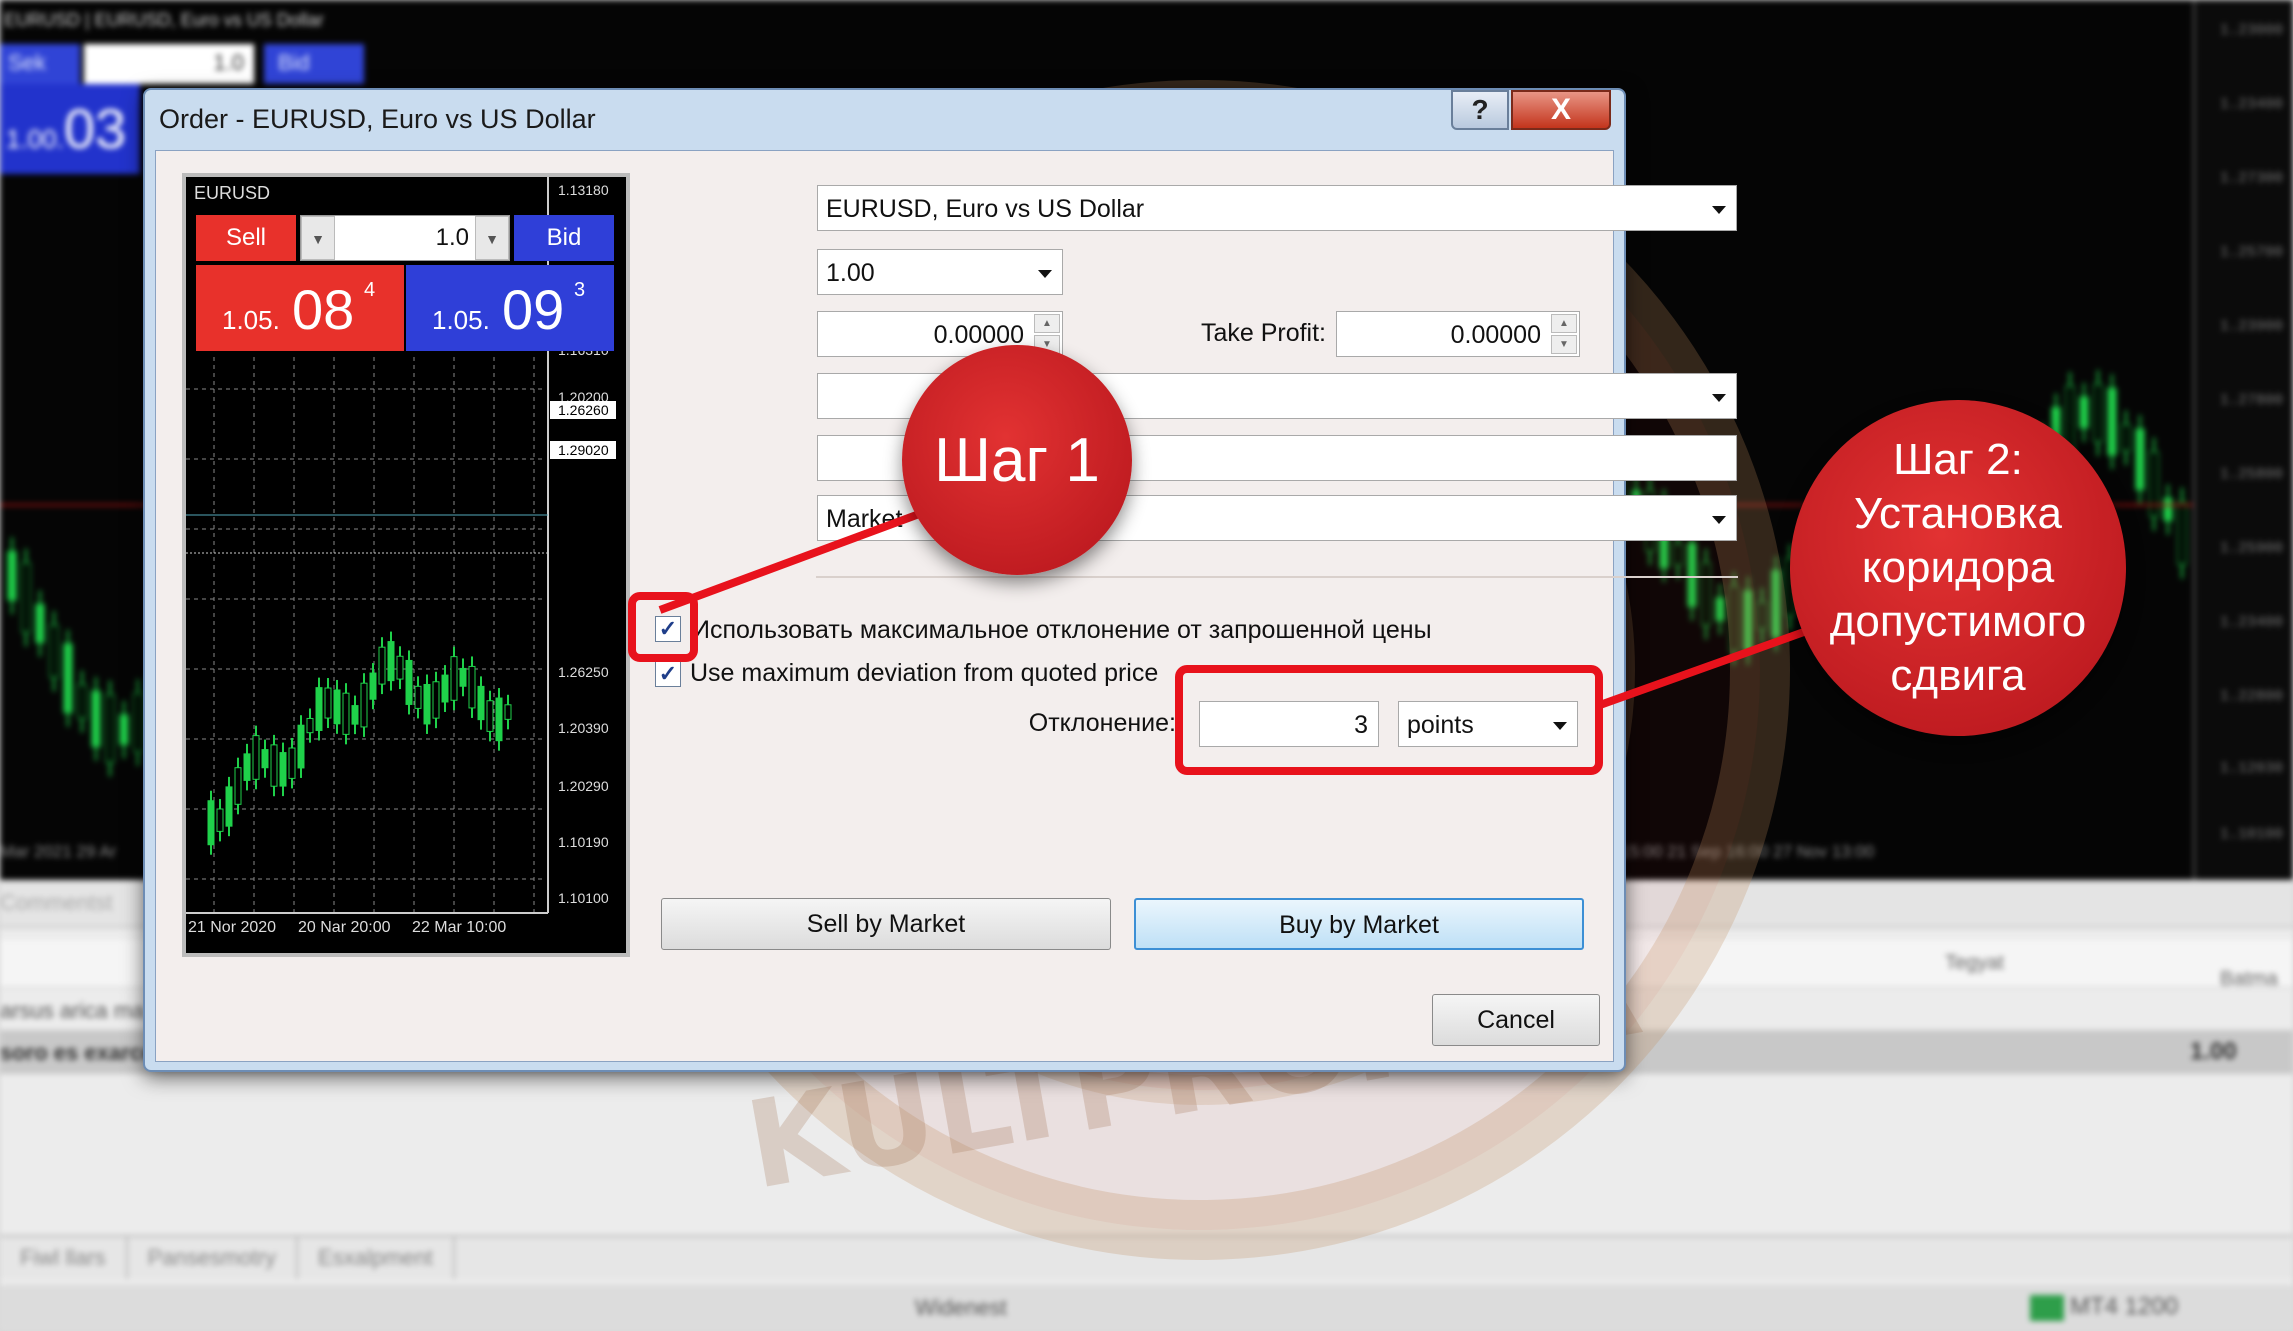 This screenshot has width=2293, height=1331. What do you see at coordinates (1564, 334) in the screenshot?
I see `take-profit-spinner: ▲ ▼` at bounding box center [1564, 334].